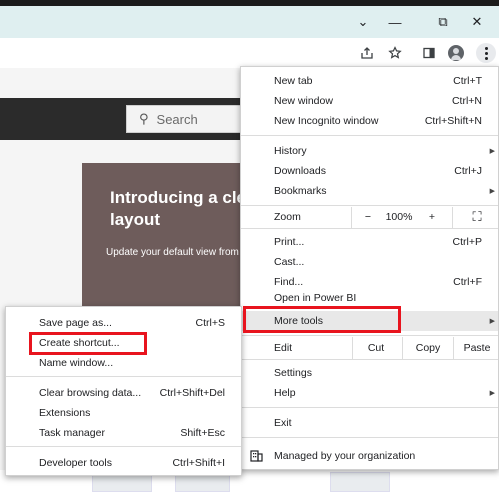  Describe the element at coordinates (123, 433) in the screenshot. I see `menu-item-task-manager: Task manager Shift+Esc` at that location.